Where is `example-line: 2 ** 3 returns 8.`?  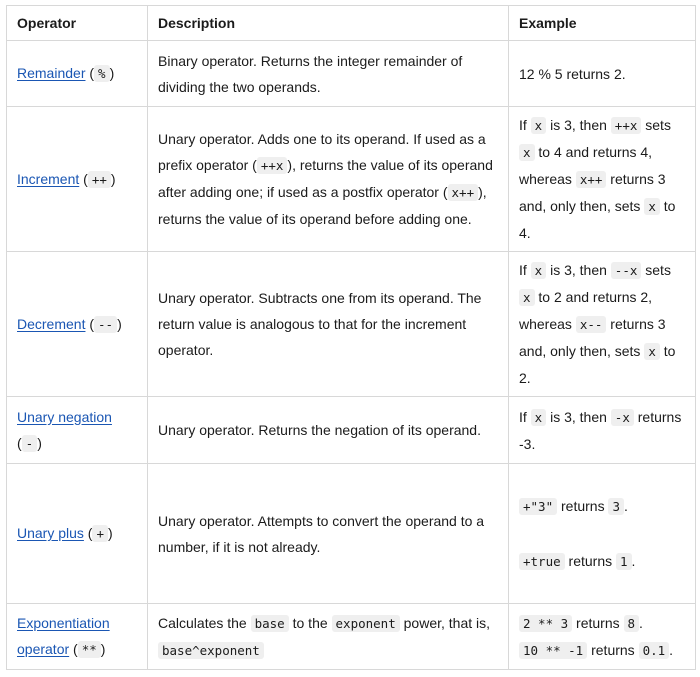
example-line: 2 ** 3 returns 8. is located at coordinates (602, 623).